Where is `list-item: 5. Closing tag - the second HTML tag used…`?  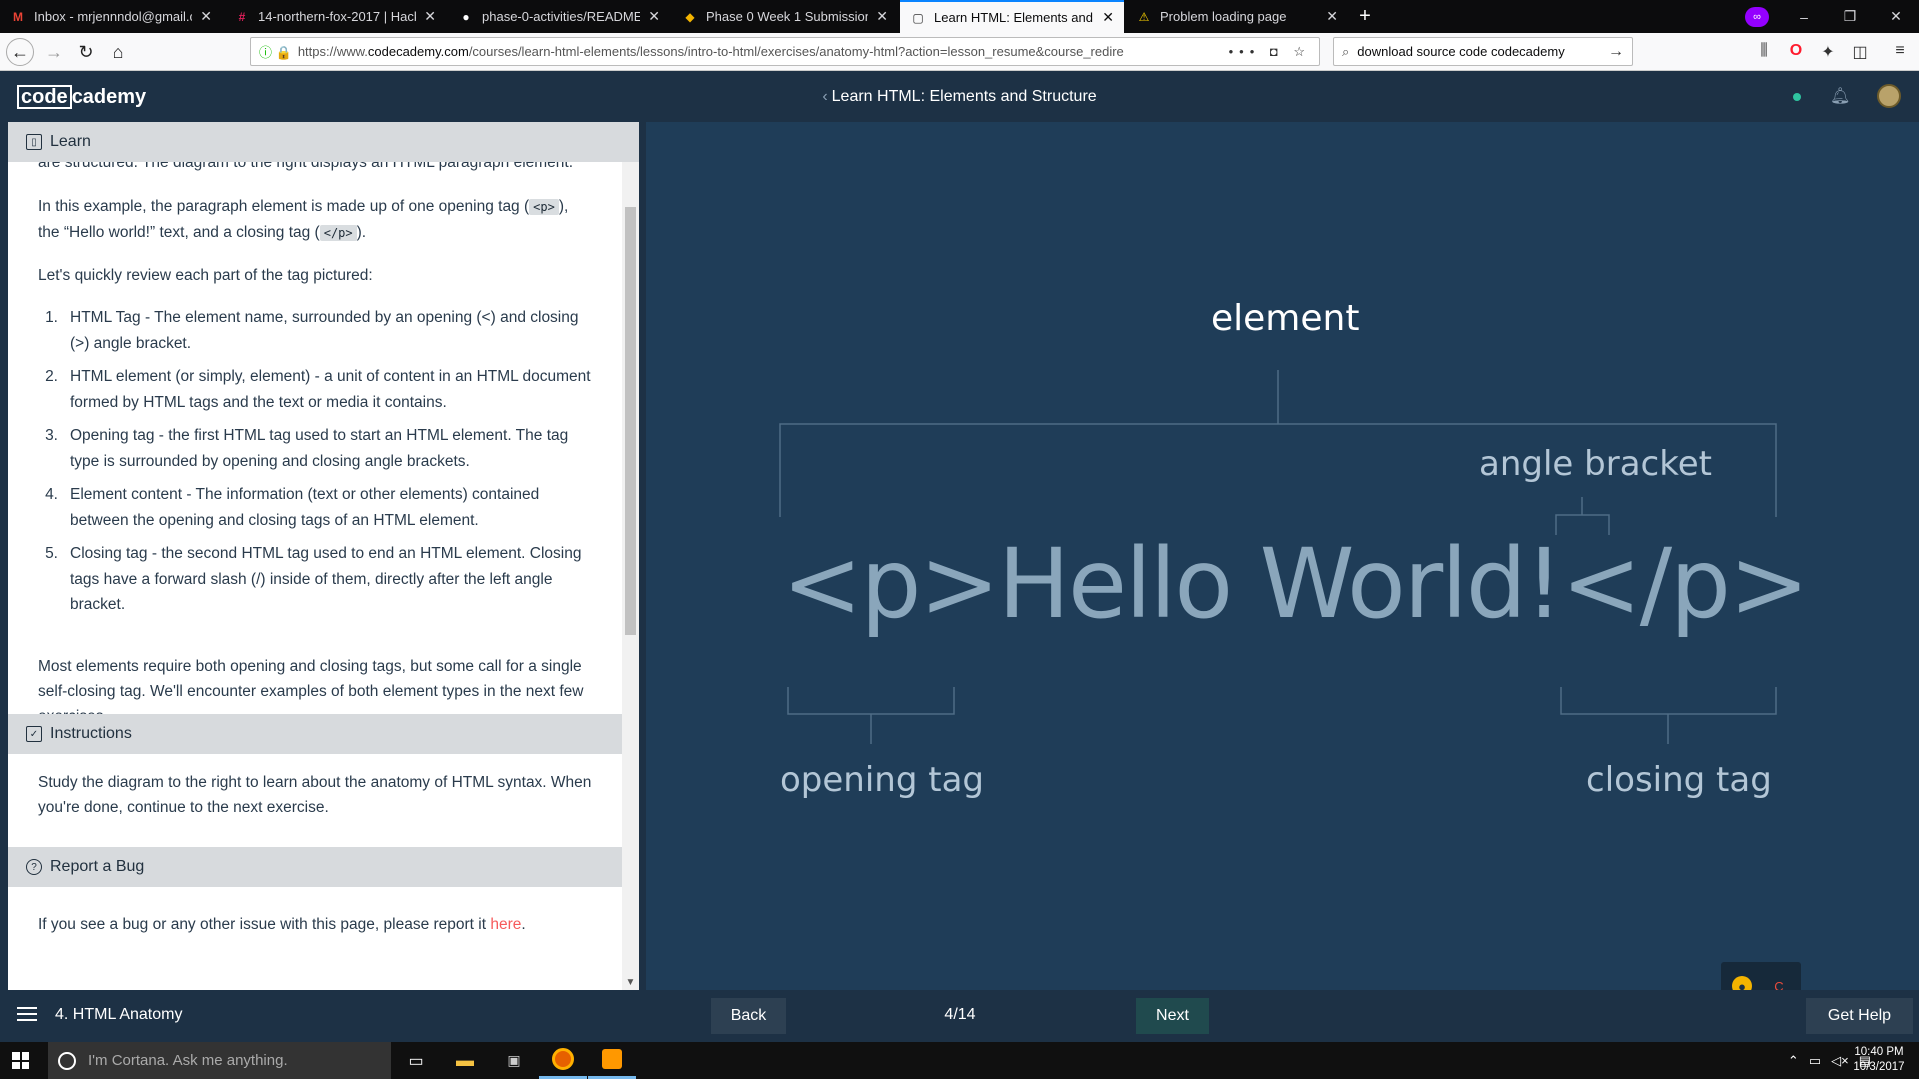
list-item: 5. Closing tag - the second HTML tag used… is located at coordinates (318, 579).